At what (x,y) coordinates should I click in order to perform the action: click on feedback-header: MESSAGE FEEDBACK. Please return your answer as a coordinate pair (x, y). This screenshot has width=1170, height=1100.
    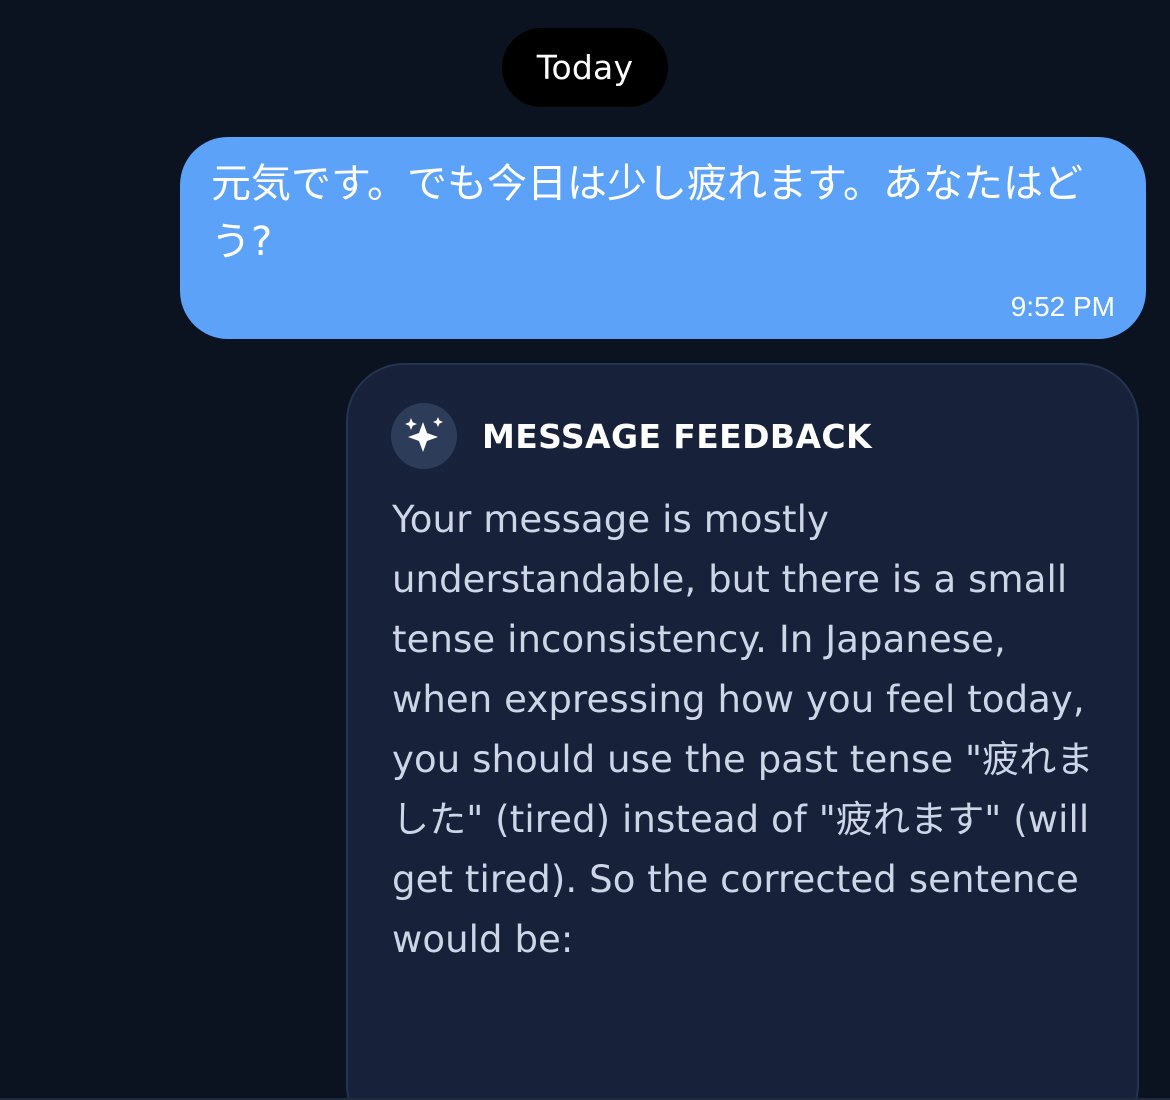
    Looking at the image, I should click on (631, 436).